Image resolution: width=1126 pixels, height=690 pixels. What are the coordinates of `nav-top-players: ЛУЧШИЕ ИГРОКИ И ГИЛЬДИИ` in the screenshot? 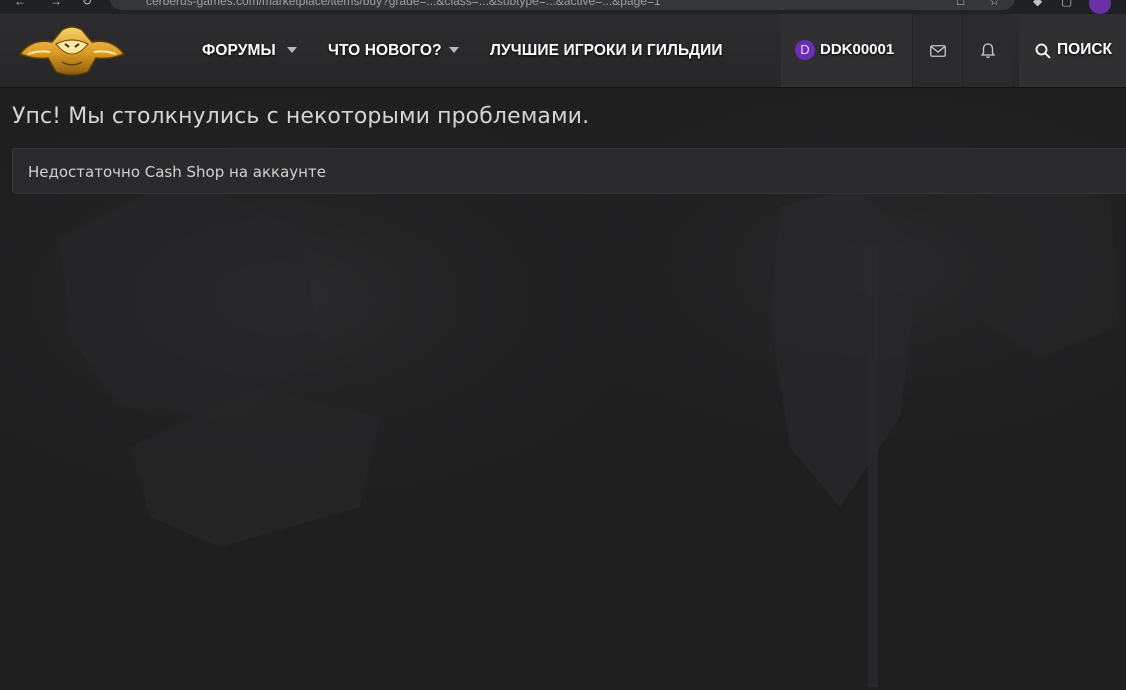 It's located at (606, 50).